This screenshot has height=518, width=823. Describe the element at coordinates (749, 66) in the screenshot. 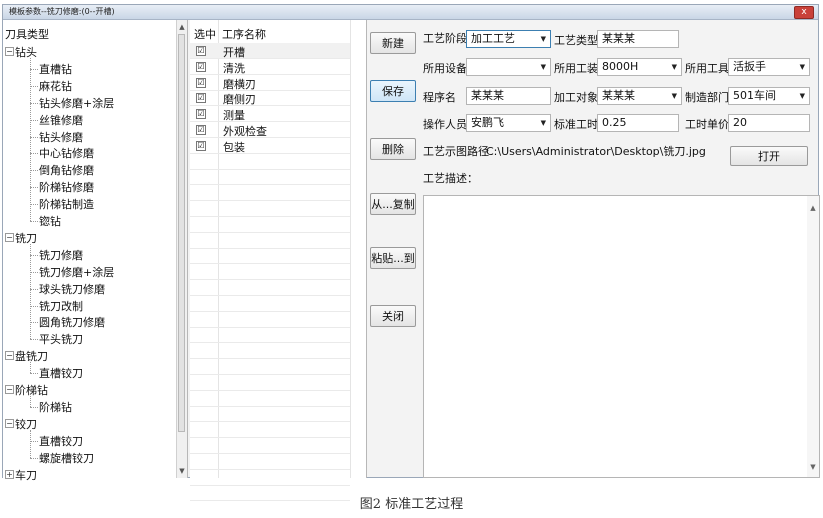

I see `tool-value: 活扳手` at that location.